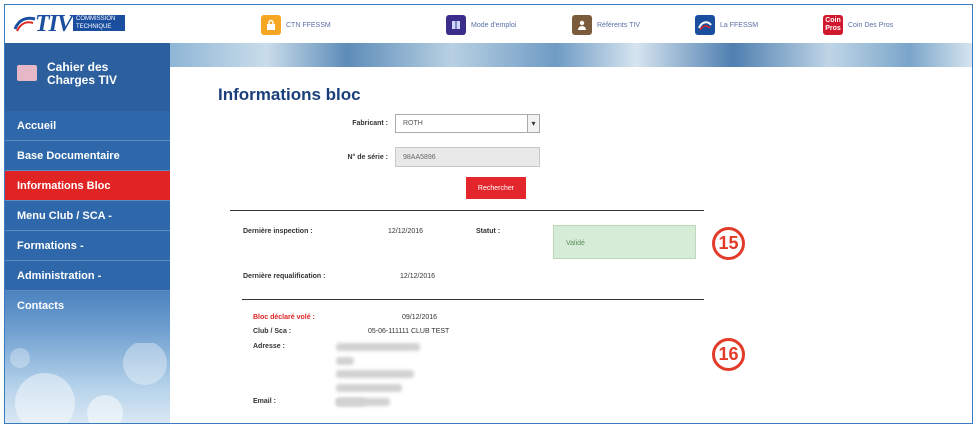  Describe the element at coordinates (87, 186) in the screenshot. I see `sidebar-item-informations-bloc: Informations Bloc` at that location.